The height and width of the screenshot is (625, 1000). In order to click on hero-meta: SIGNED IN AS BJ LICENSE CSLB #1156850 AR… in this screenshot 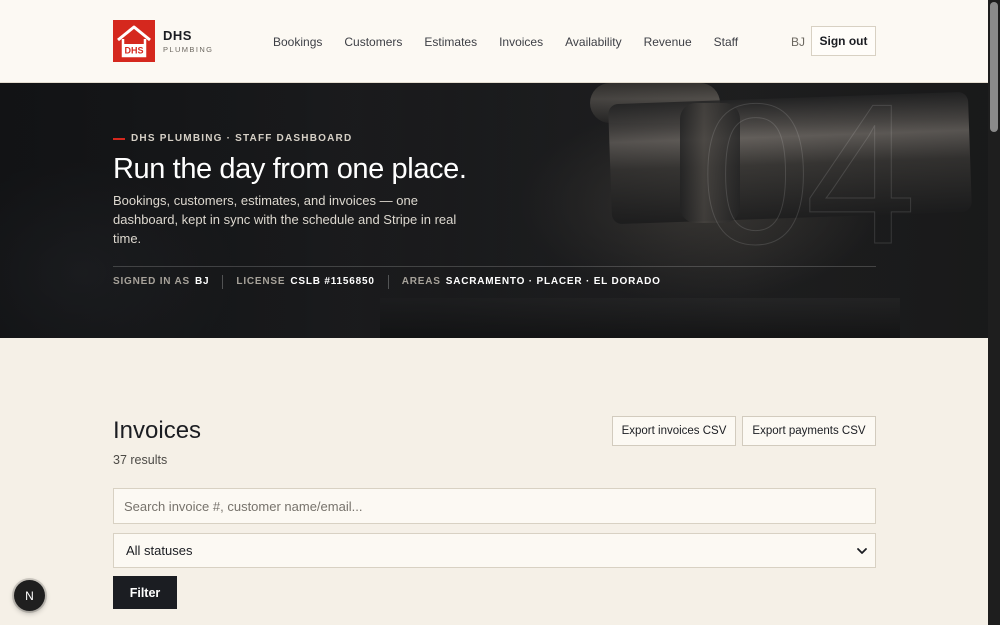, I will do `click(387, 282)`.